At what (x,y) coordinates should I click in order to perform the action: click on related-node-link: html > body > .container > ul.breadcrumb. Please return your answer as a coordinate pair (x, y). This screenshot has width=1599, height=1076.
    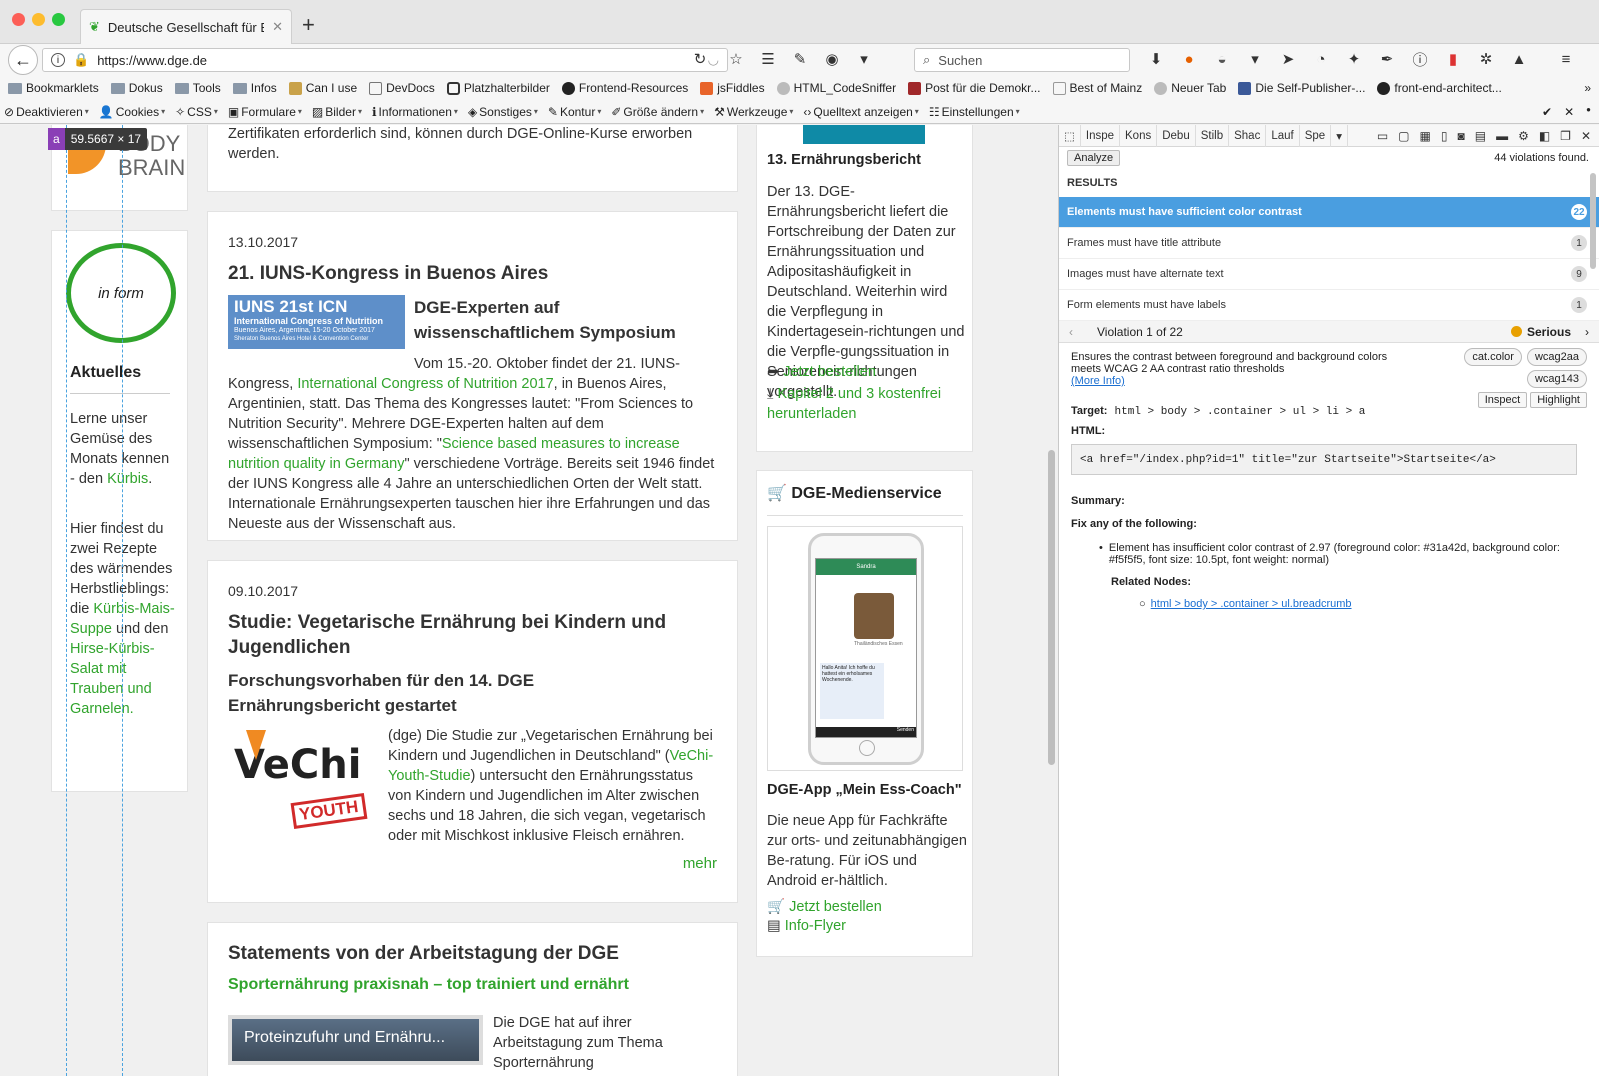
    Looking at the image, I should click on (1251, 604).